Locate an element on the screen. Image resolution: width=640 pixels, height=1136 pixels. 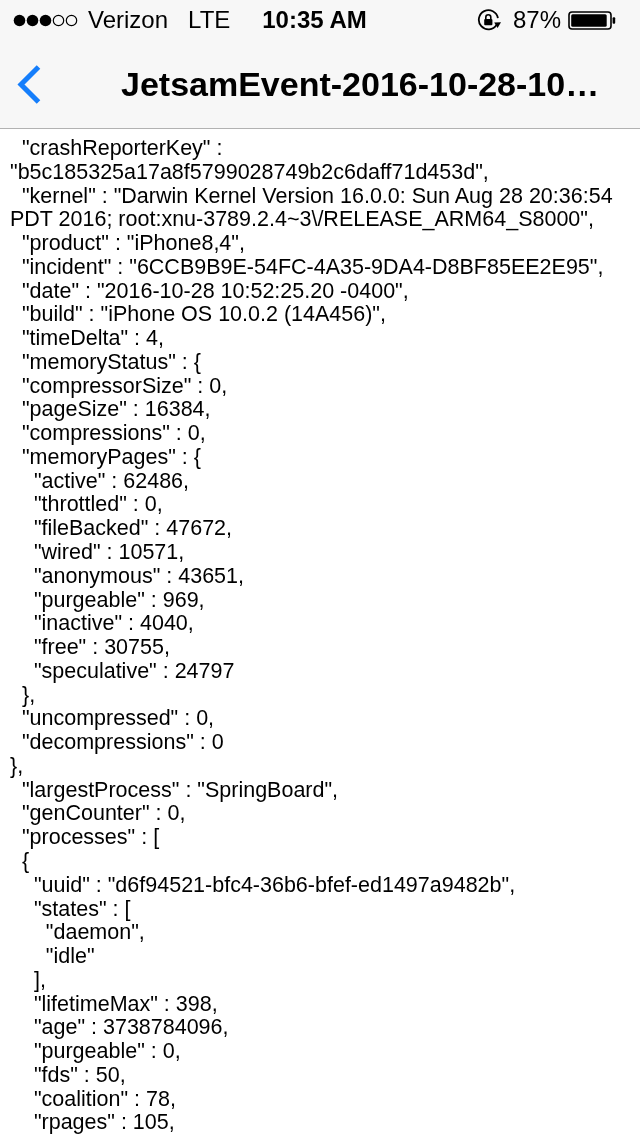
code-line: "uuid" : "d6f94521-bfc4-36b6-bfef-ed1497a9482b", is located at coordinates (274, 885).